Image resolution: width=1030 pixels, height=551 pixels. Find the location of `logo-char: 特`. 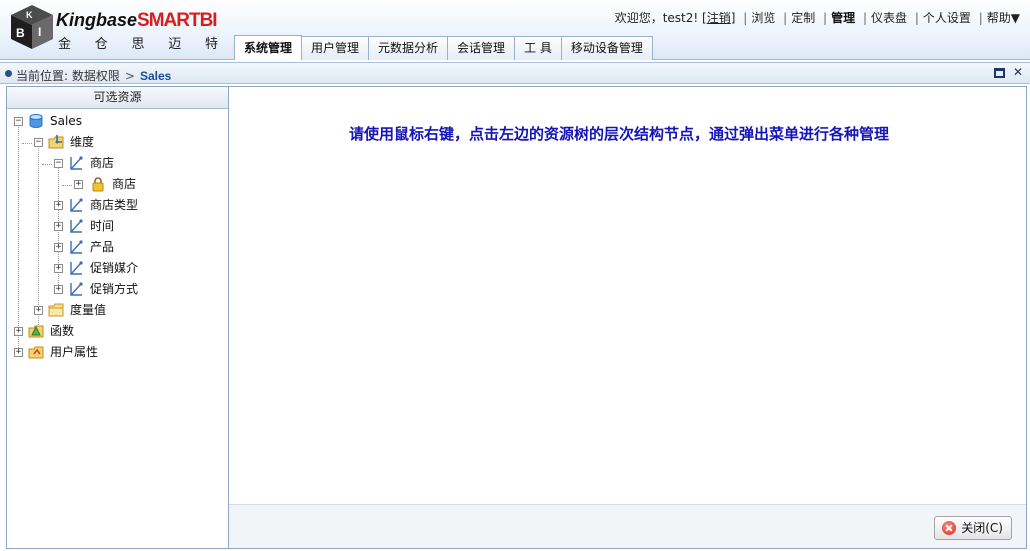

logo-char: 特 is located at coordinates (211, 44).